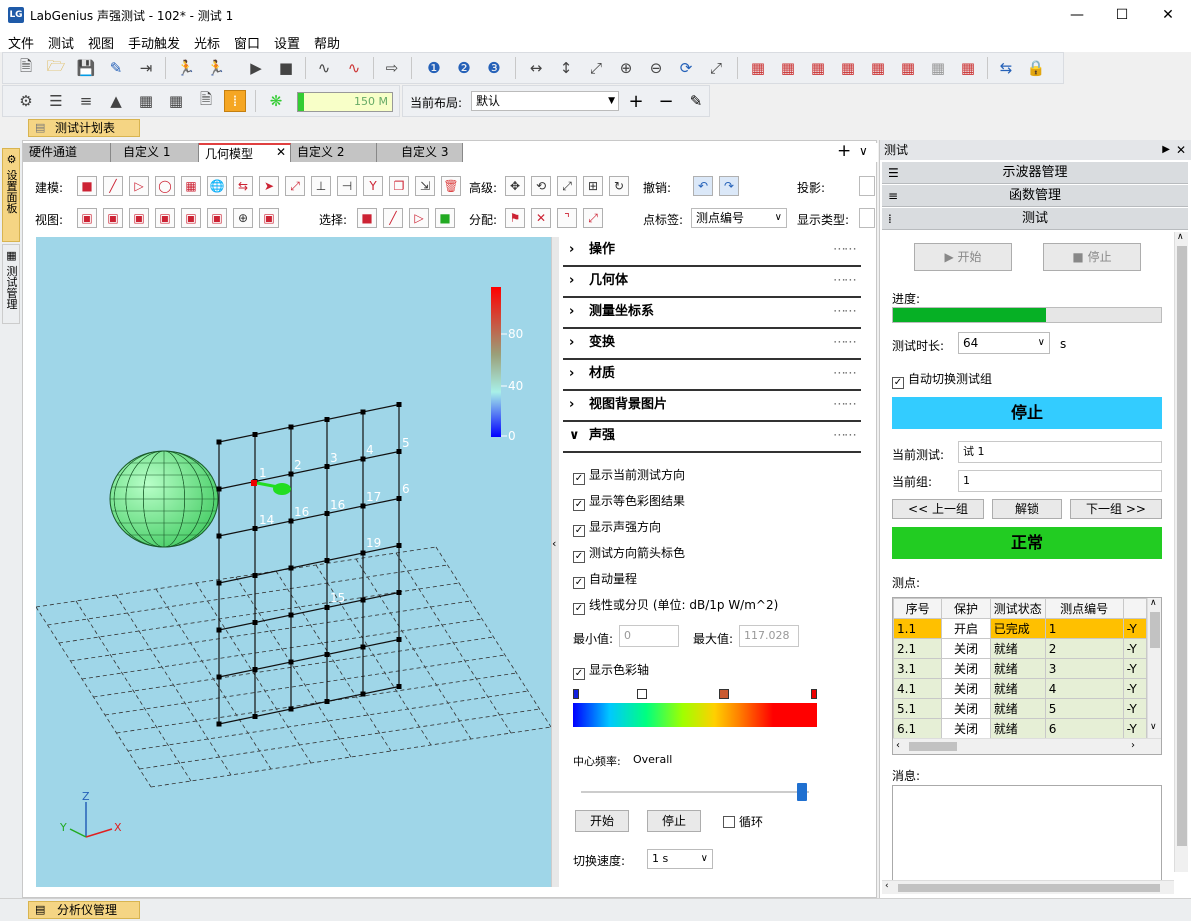 The image size is (1191, 921). Describe the element at coordinates (611, 670) in the screenshot. I see `check-show-colorbar: ✓ 显示色彩轴` at that location.